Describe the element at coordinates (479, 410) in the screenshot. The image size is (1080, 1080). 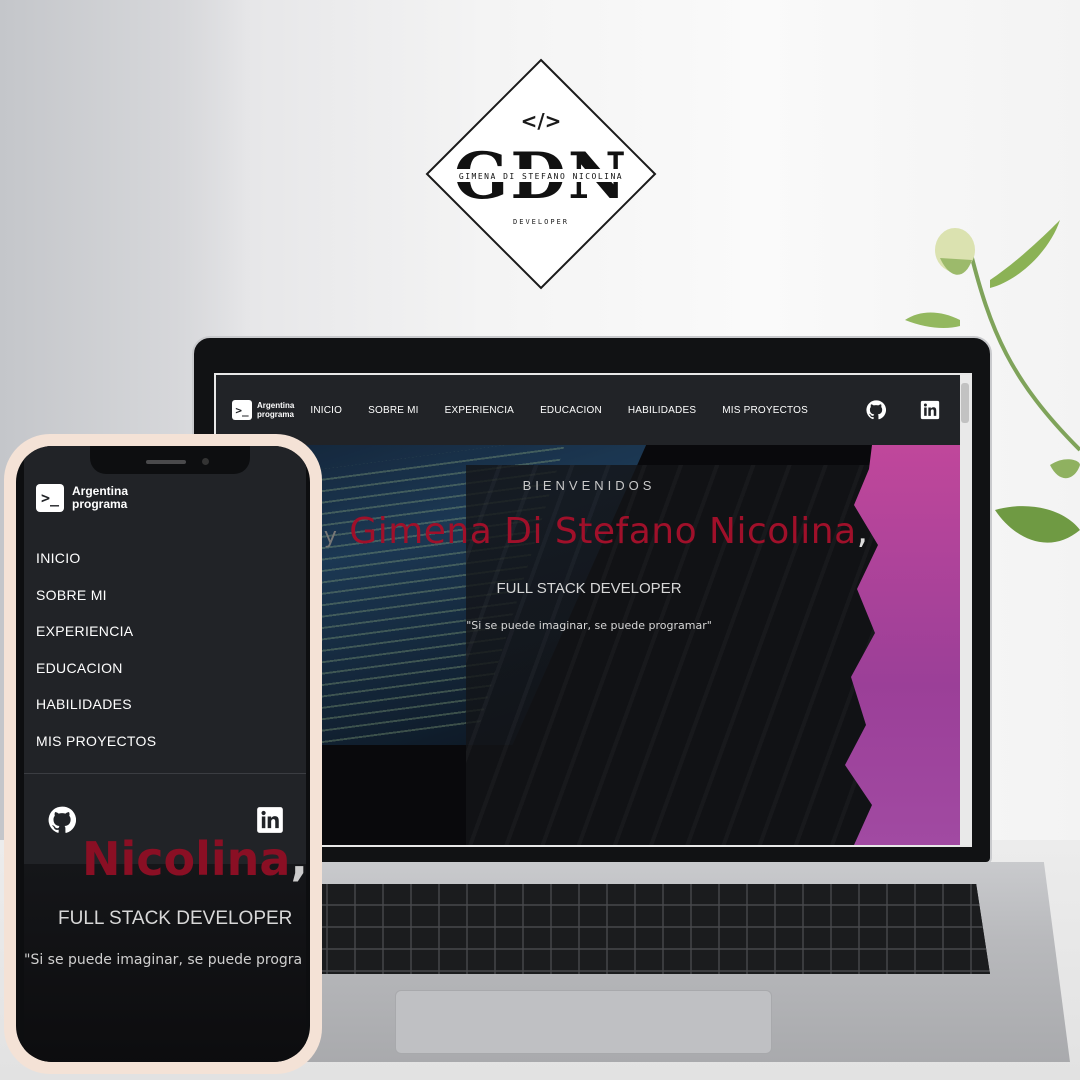
I see `nav-item-experiencia: EXPERIENCIA` at that location.